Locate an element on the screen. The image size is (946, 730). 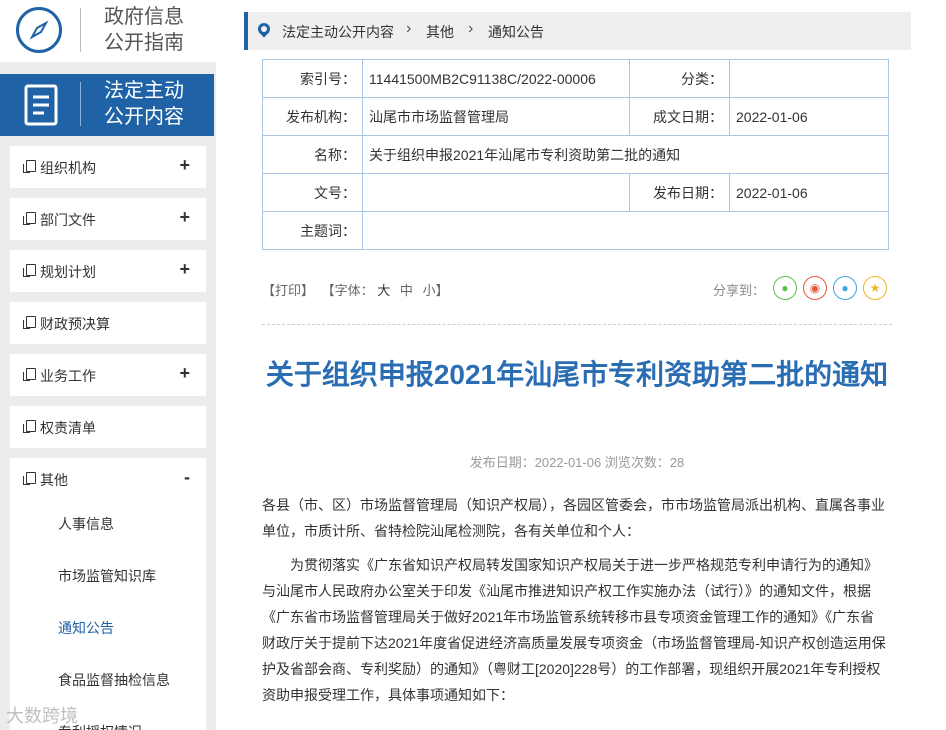
guide-title-line1: 政府信息 is located at coordinates (144, 17).